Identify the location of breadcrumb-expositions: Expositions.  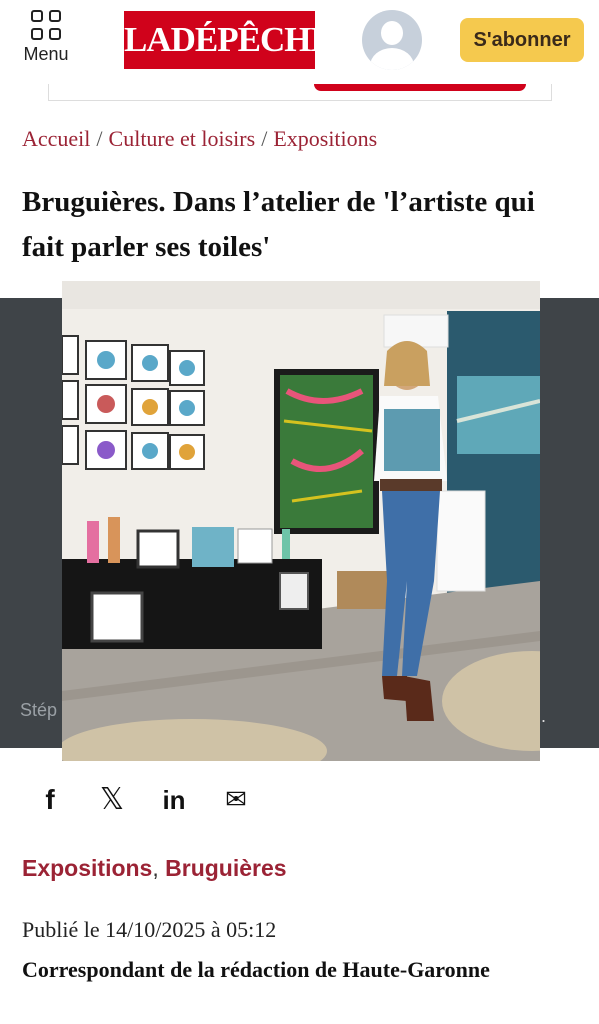
(325, 138).